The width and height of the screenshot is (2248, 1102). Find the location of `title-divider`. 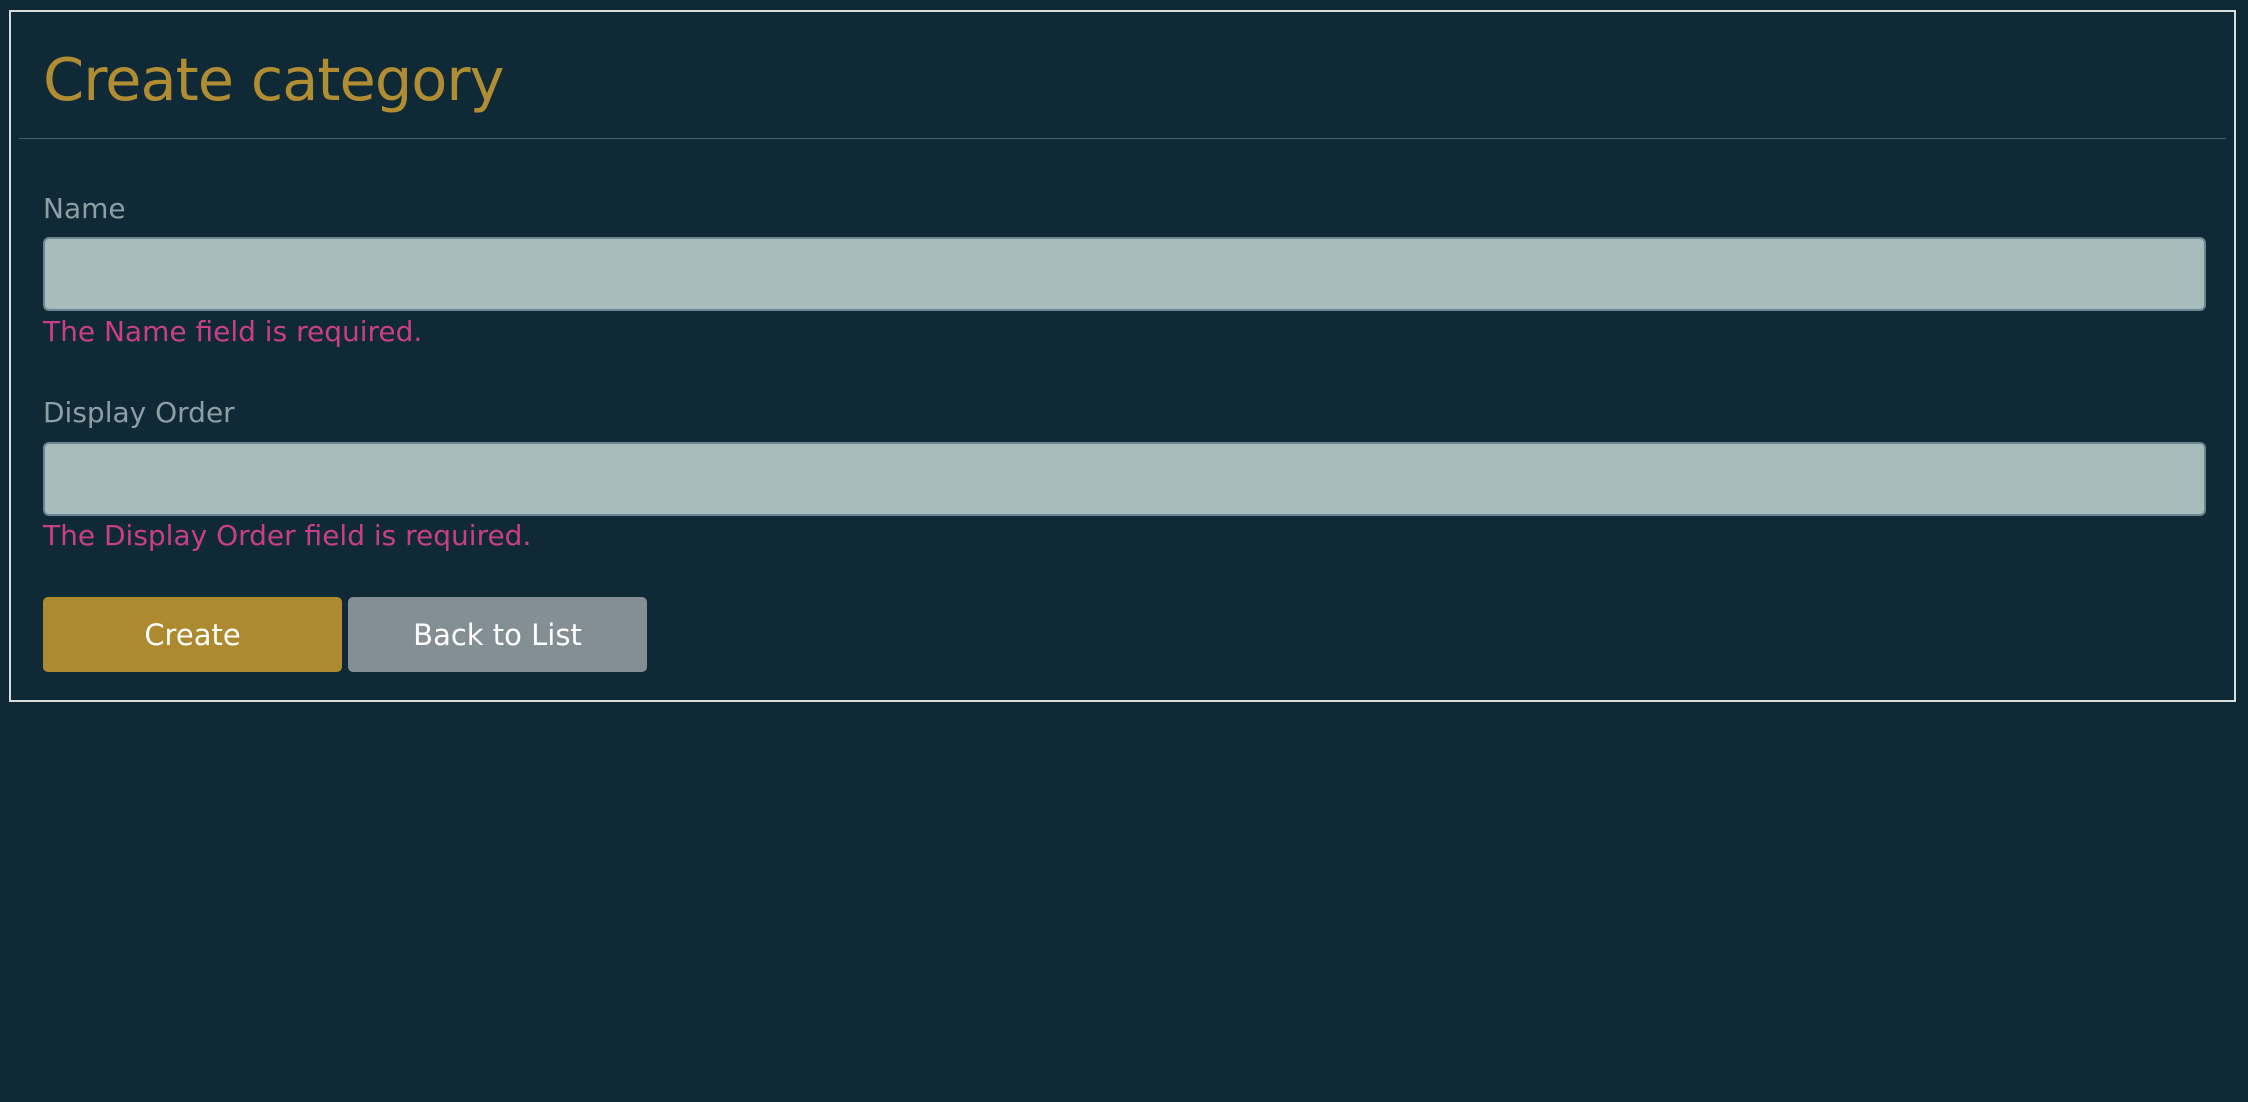

title-divider is located at coordinates (1122, 138).